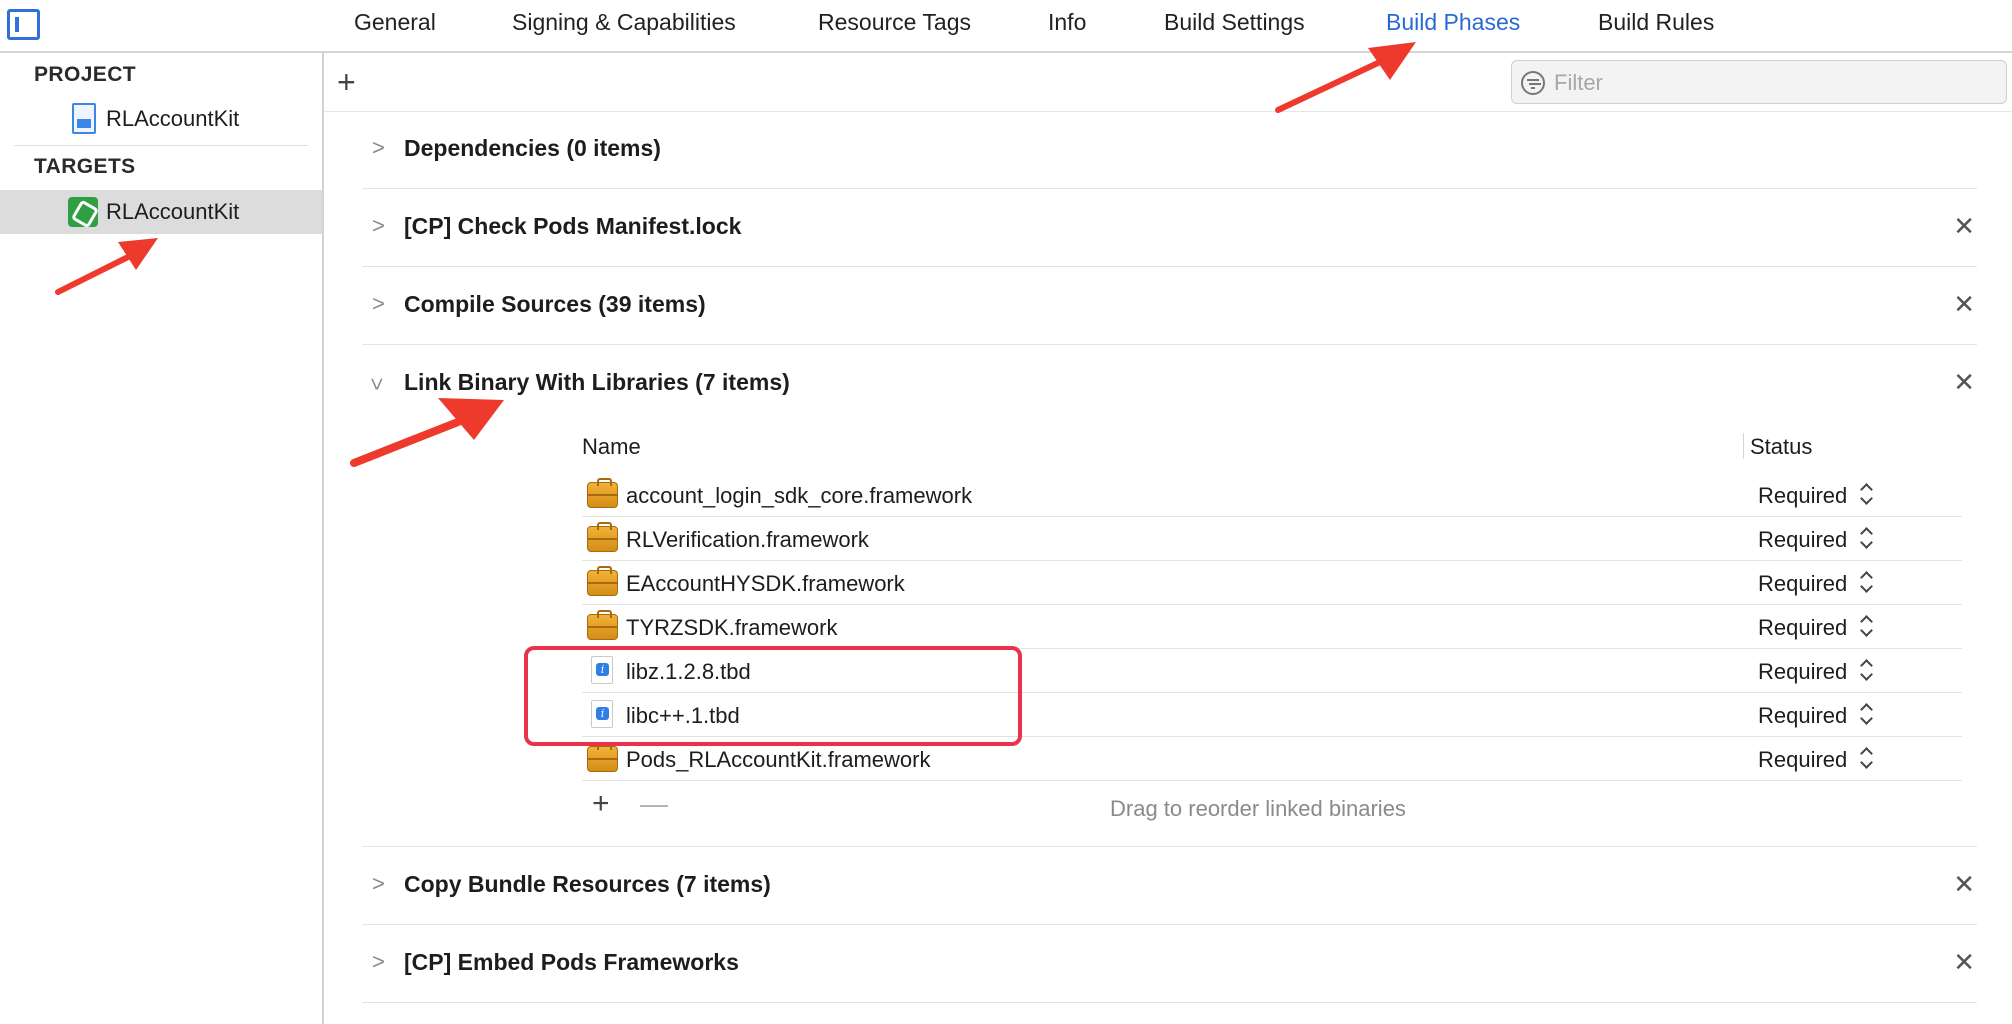 The width and height of the screenshot is (2012, 1024). I want to click on annotation-arrow-link-binary, so click(427, 432).